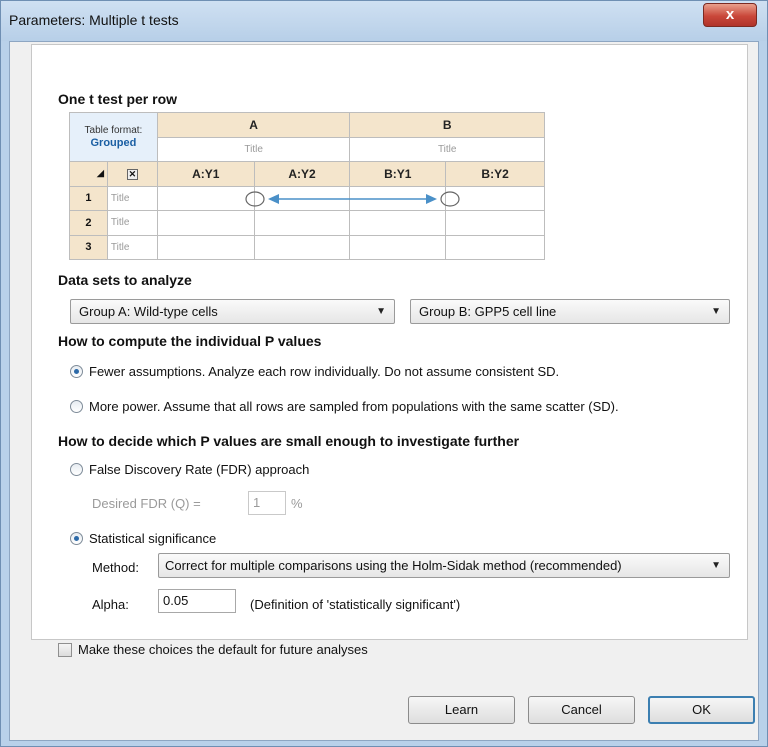 Image resolution: width=768 pixels, height=747 pixels. What do you see at coordinates (115, 567) in the screenshot?
I see `method-label: Method:` at bounding box center [115, 567].